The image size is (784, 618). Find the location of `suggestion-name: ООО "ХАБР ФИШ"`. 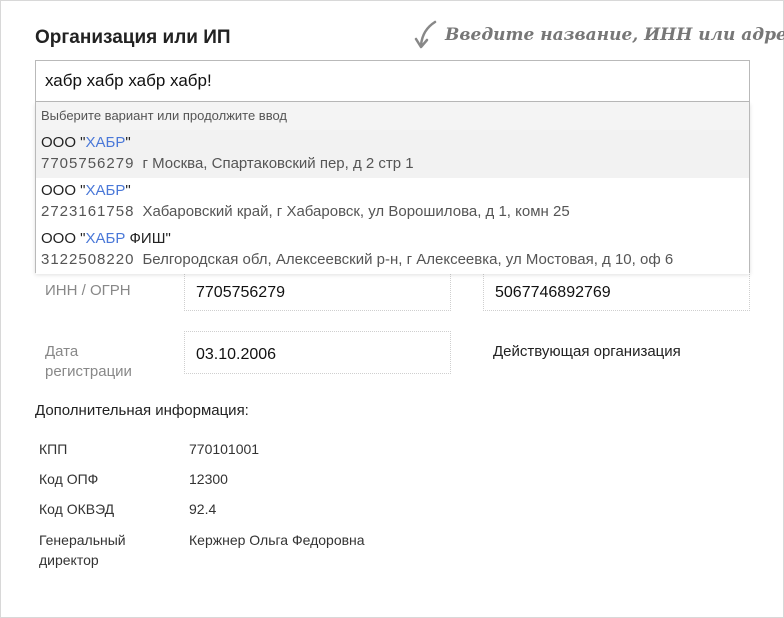

suggestion-name: ООО "ХАБР ФИШ" is located at coordinates (106, 238).